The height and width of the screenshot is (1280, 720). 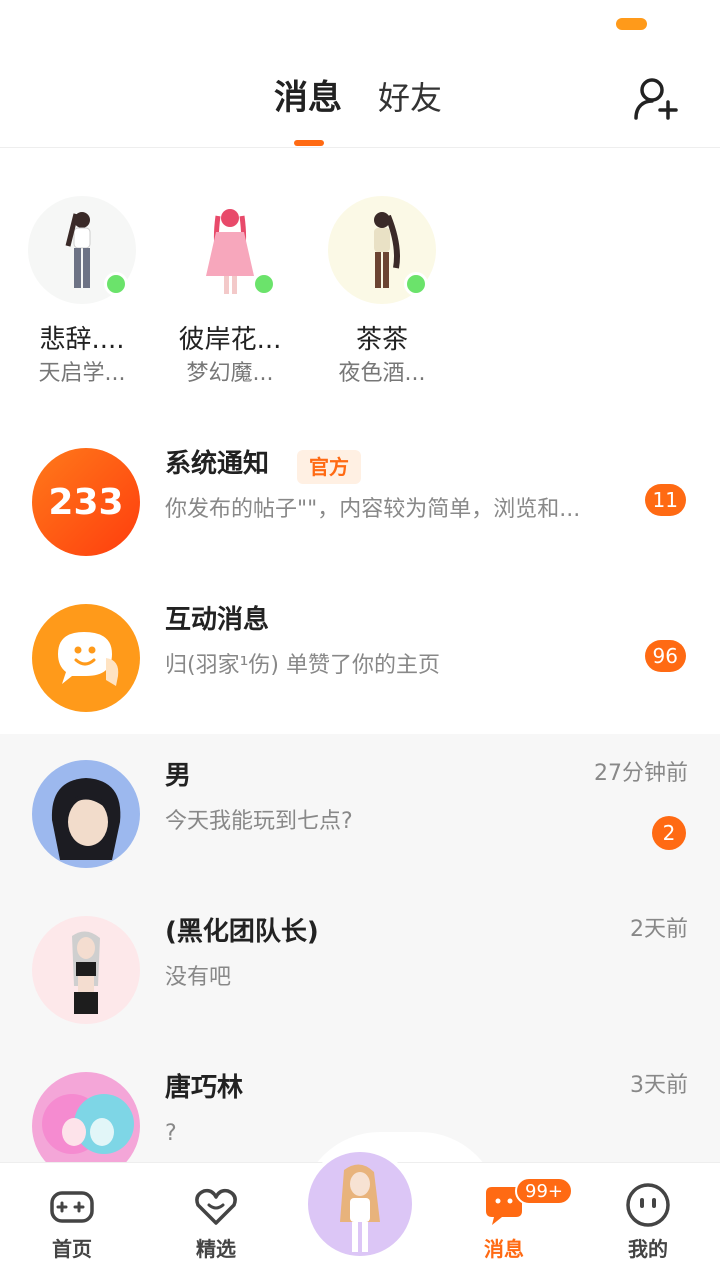 I want to click on nav-profile: 我的, so click(x=648, y=1221).